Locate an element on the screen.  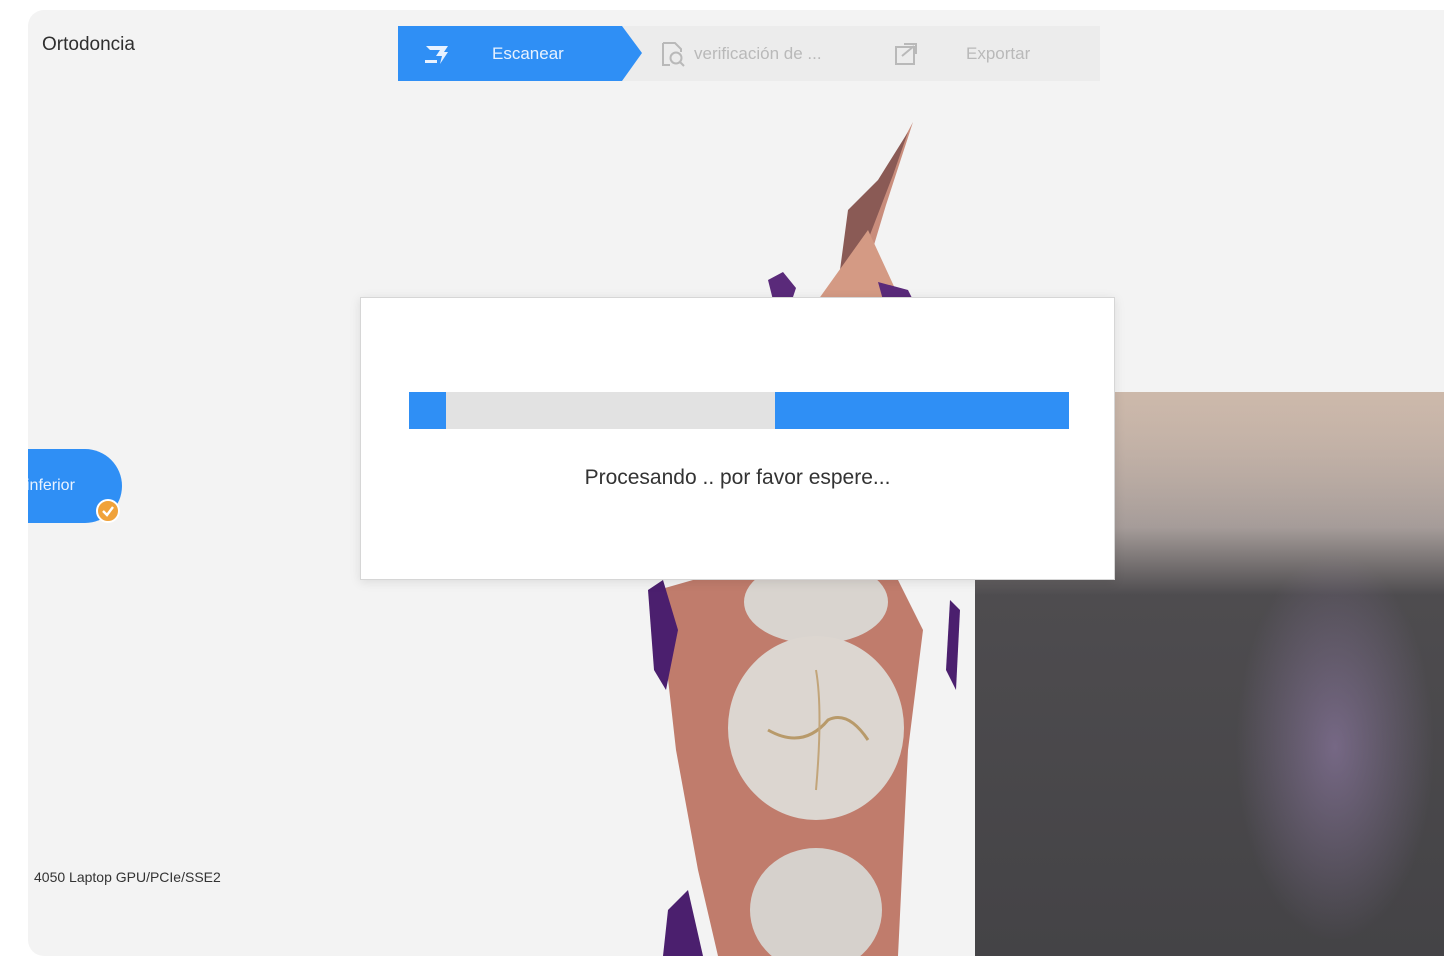
check-icon is located at coordinates (108, 511).